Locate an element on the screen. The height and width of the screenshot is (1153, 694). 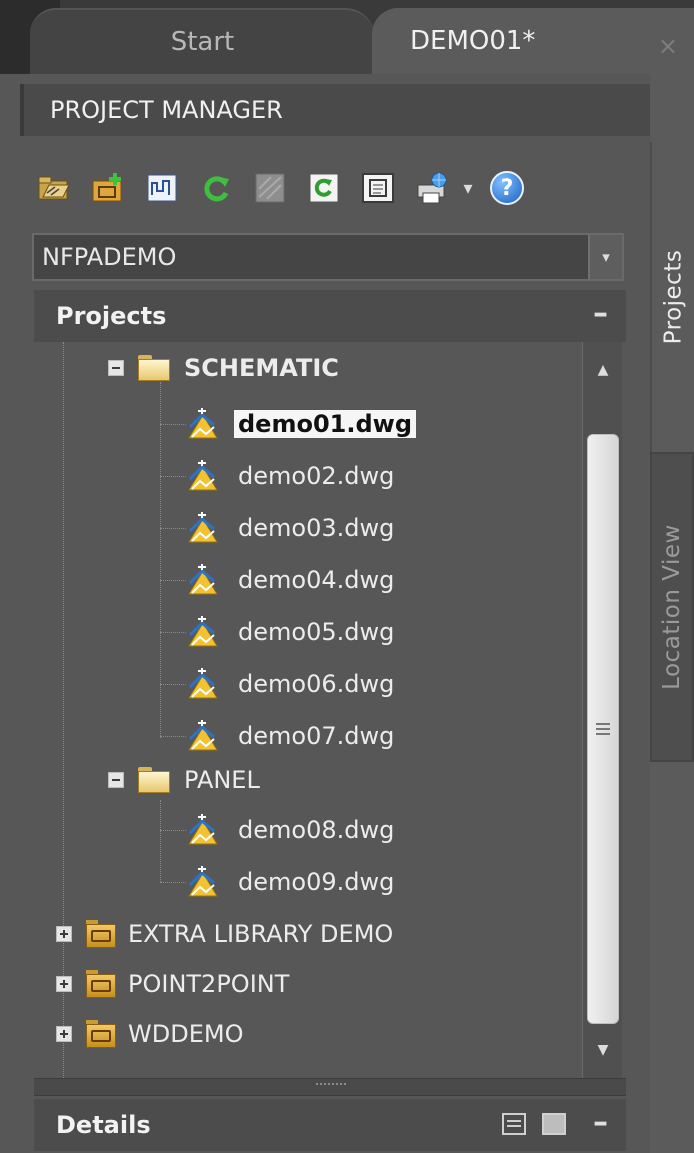
update-drawings-icon is located at coordinates (324, 188).